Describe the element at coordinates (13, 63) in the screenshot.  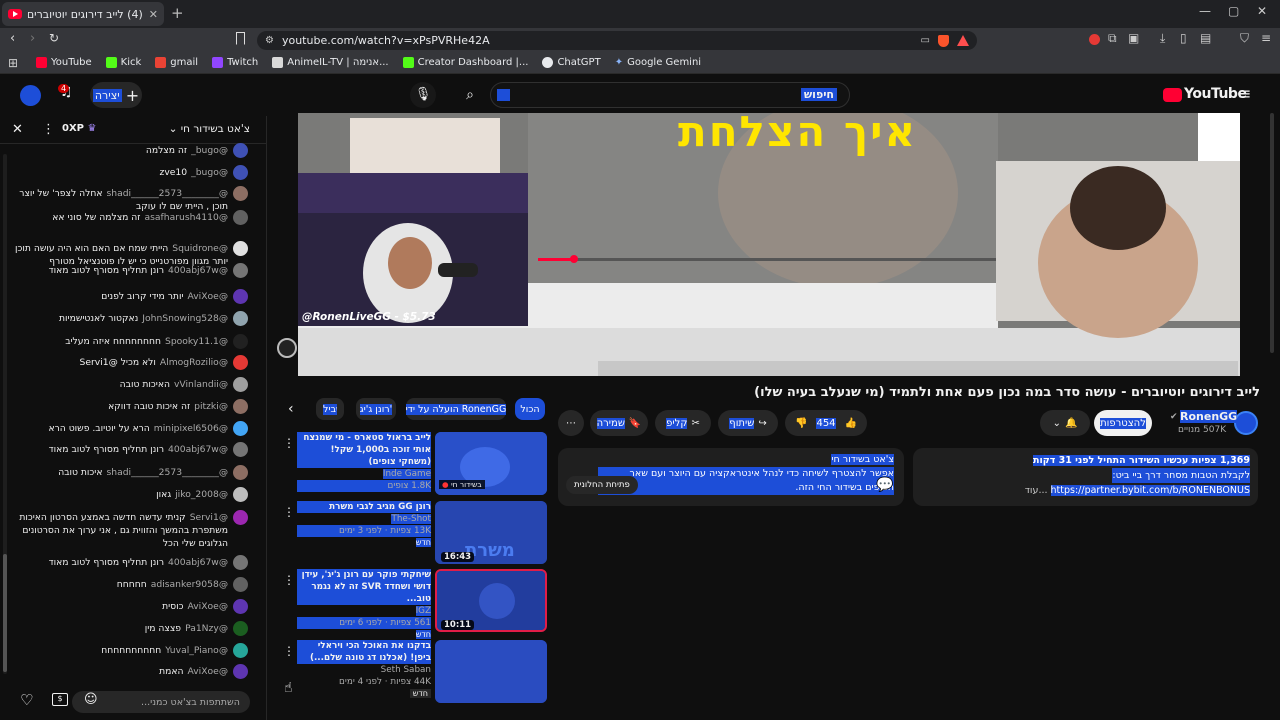
I see `apps-icon: ⊞` at that location.